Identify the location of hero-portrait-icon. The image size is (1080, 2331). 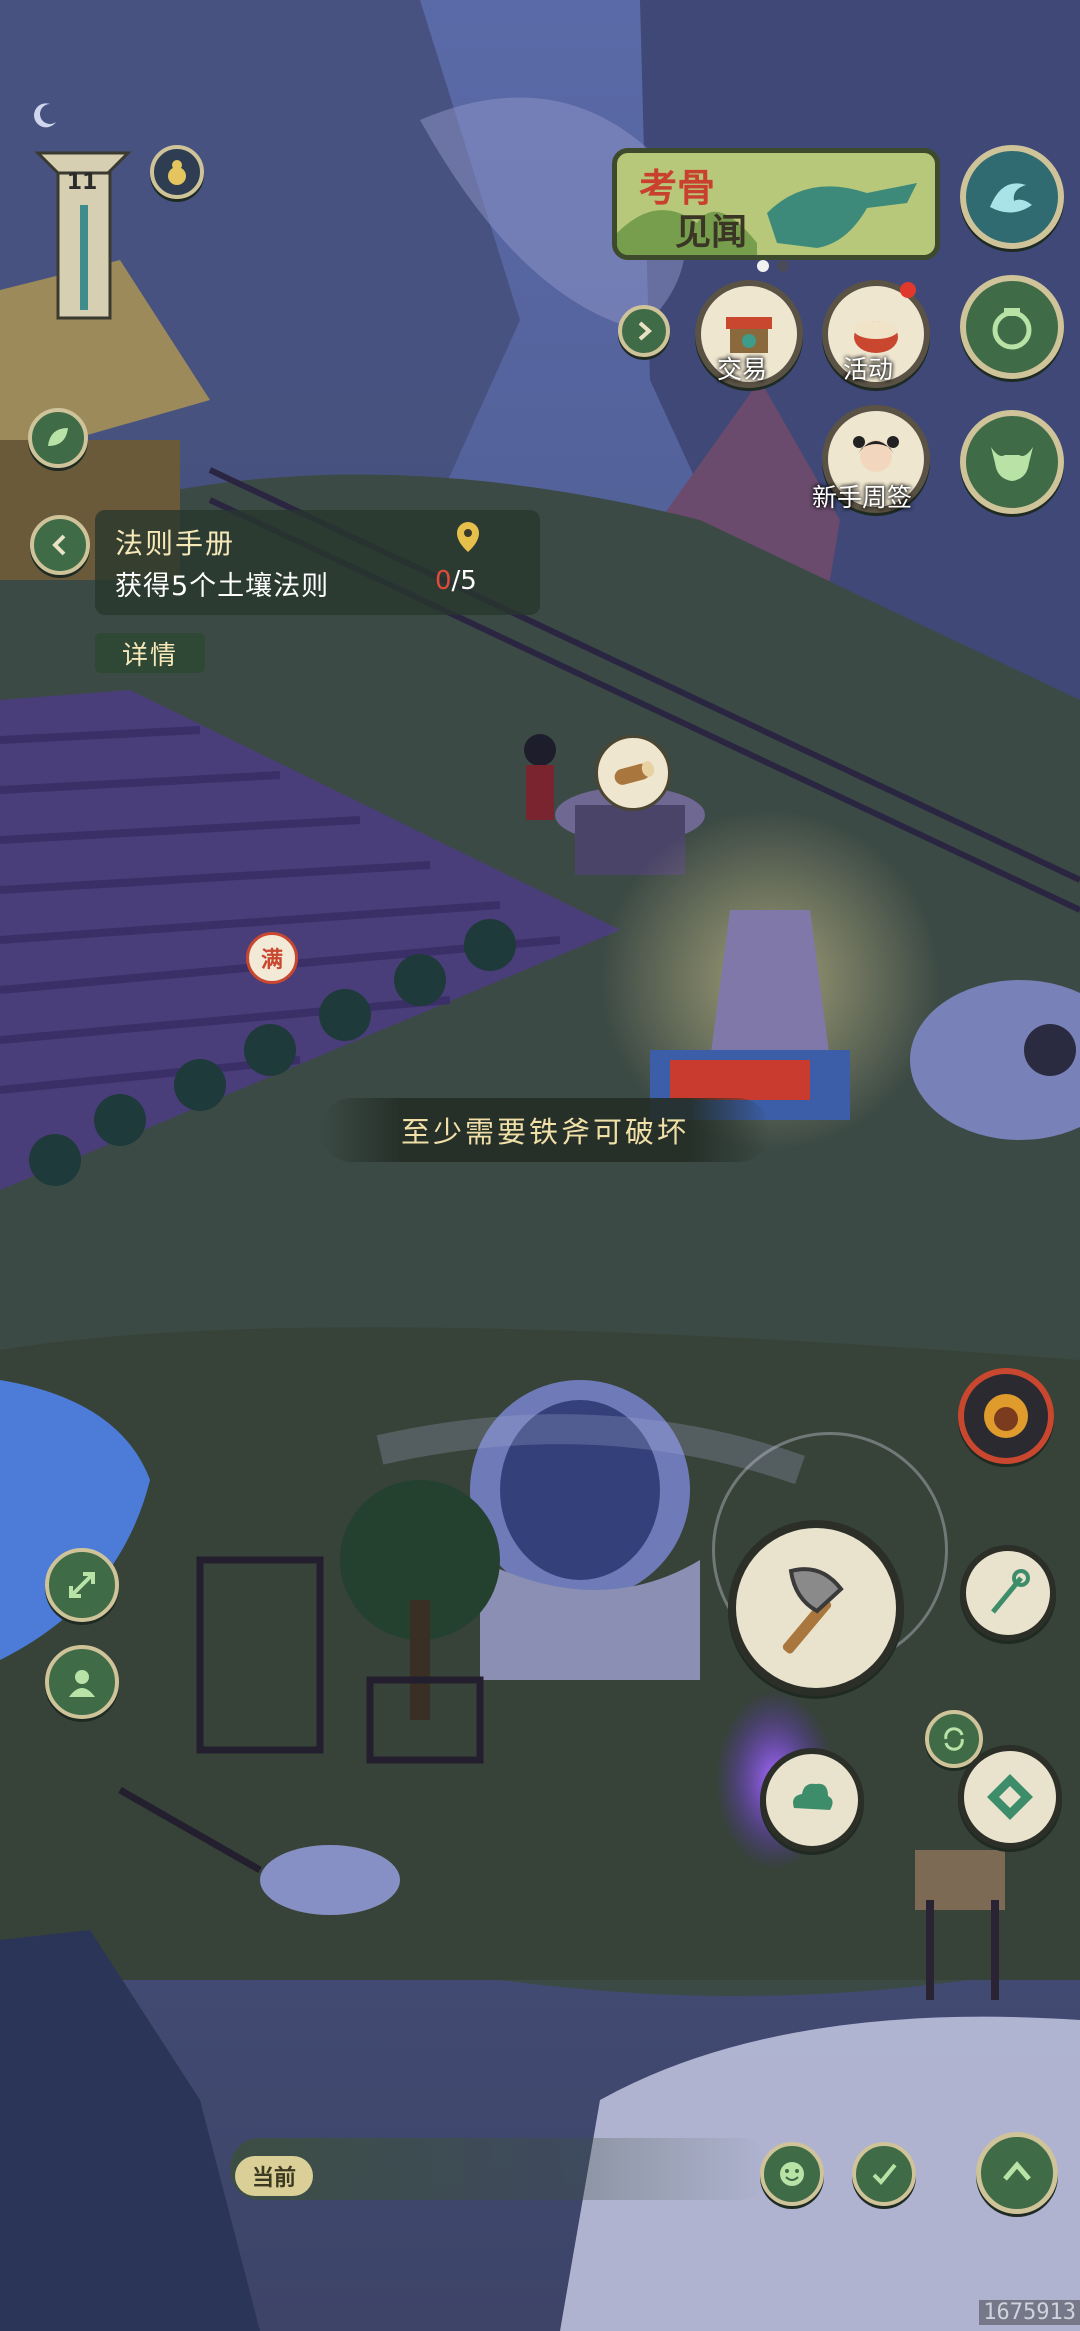
(1006, 1416).